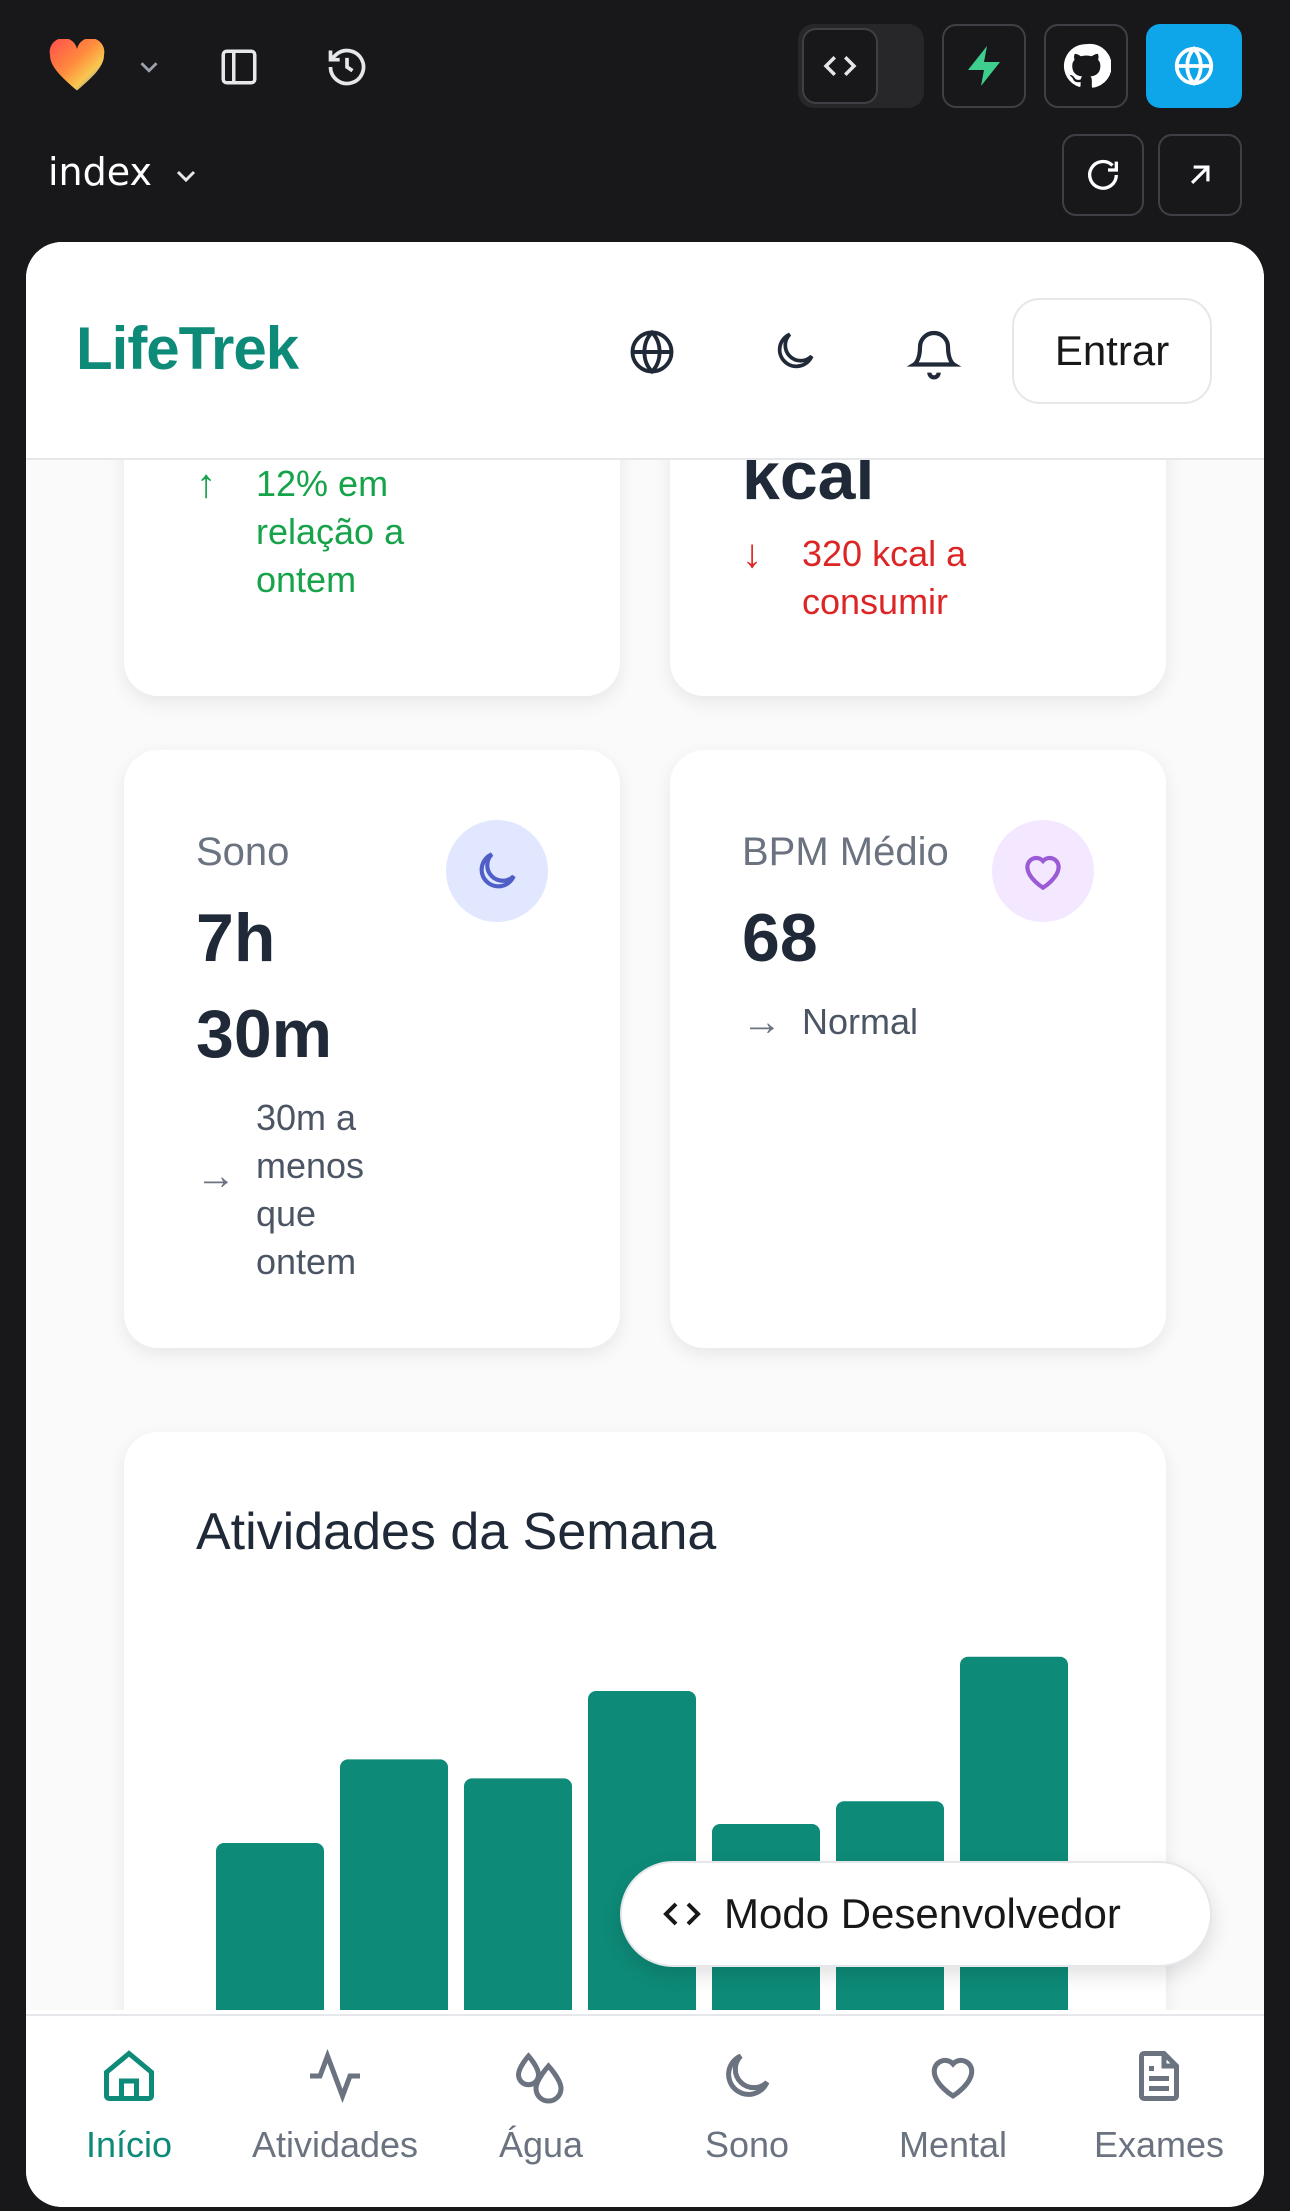  I want to click on history-icon, so click(347, 67).